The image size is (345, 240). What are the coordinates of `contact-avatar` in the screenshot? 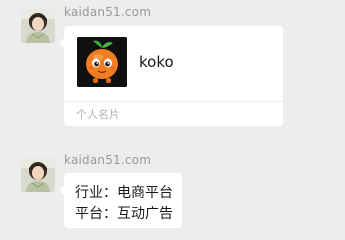 It's located at (102, 62).